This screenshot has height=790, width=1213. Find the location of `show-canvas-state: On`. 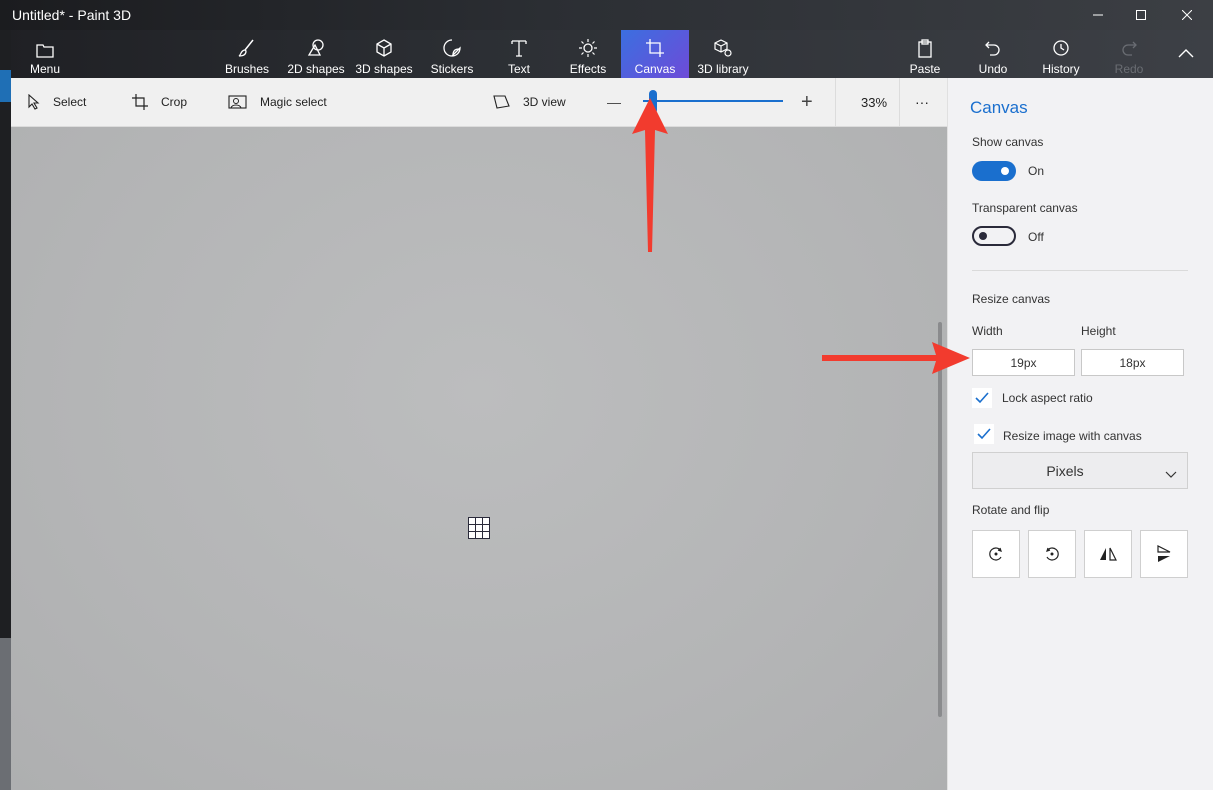

show-canvas-state: On is located at coordinates (1036, 171).